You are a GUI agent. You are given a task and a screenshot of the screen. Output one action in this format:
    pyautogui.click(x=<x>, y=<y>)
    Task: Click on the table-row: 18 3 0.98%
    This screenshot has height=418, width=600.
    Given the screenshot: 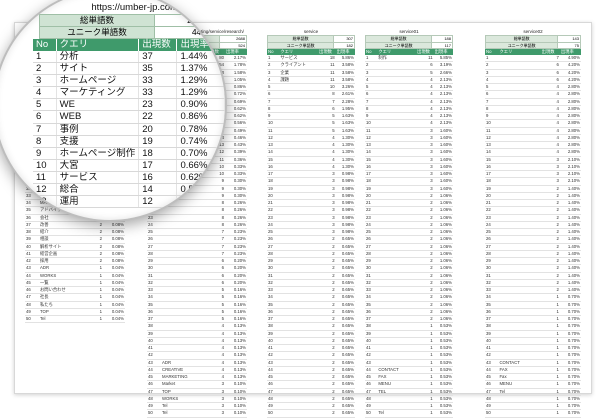 What is the action you would take?
    pyautogui.click(x=311, y=181)
    